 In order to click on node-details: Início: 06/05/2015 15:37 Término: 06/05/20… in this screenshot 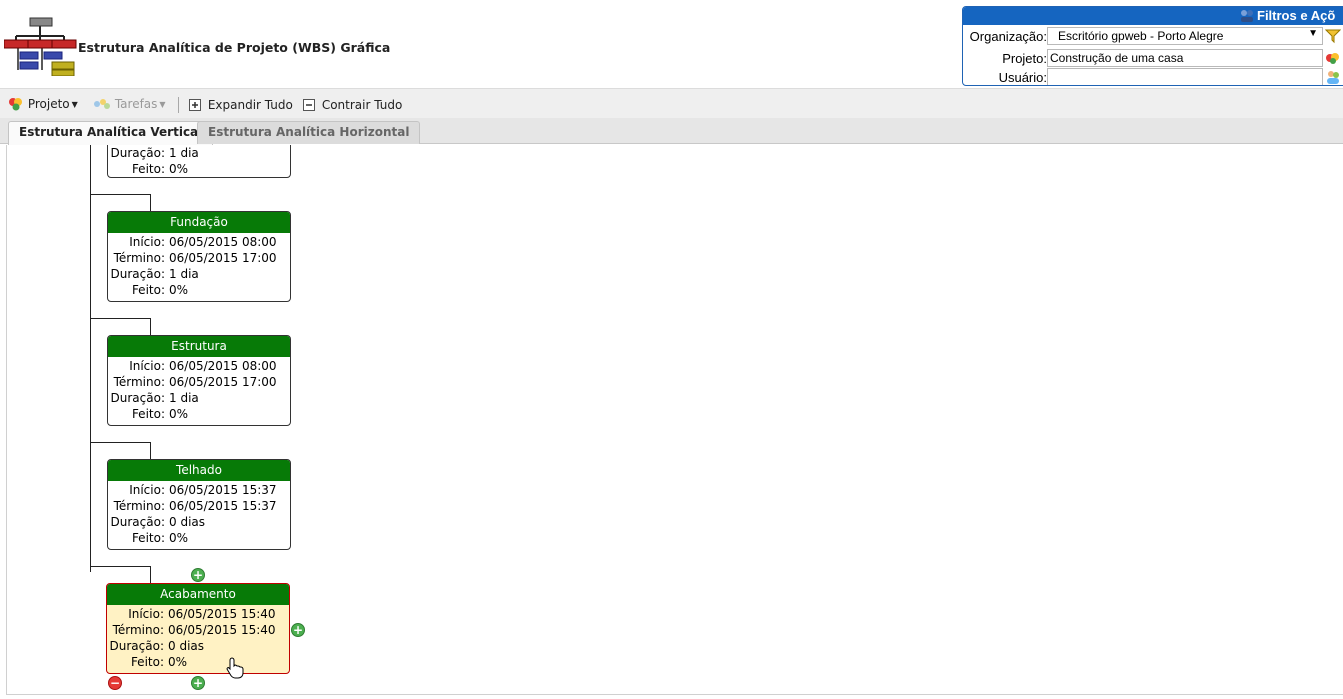, I will do `click(199, 514)`.